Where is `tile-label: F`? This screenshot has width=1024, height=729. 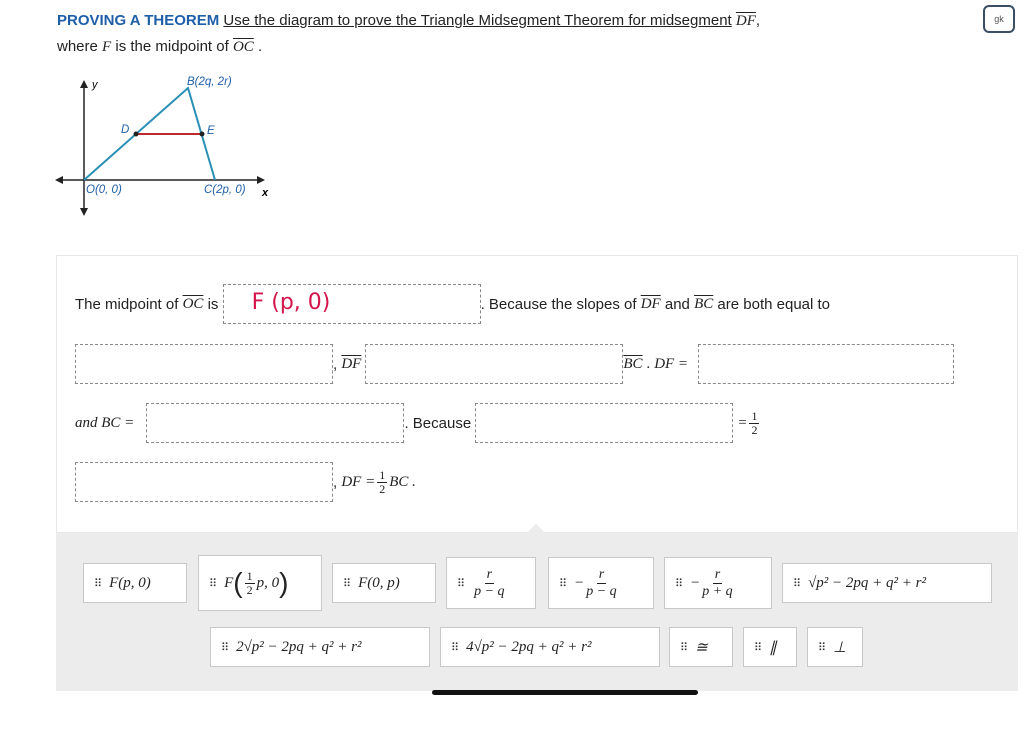 tile-label: F is located at coordinates (229, 582).